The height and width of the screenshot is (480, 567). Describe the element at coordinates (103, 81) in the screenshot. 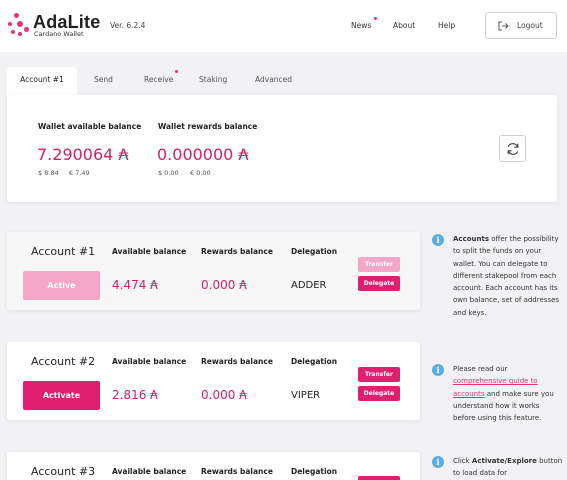

I see `tab-send: Send` at that location.